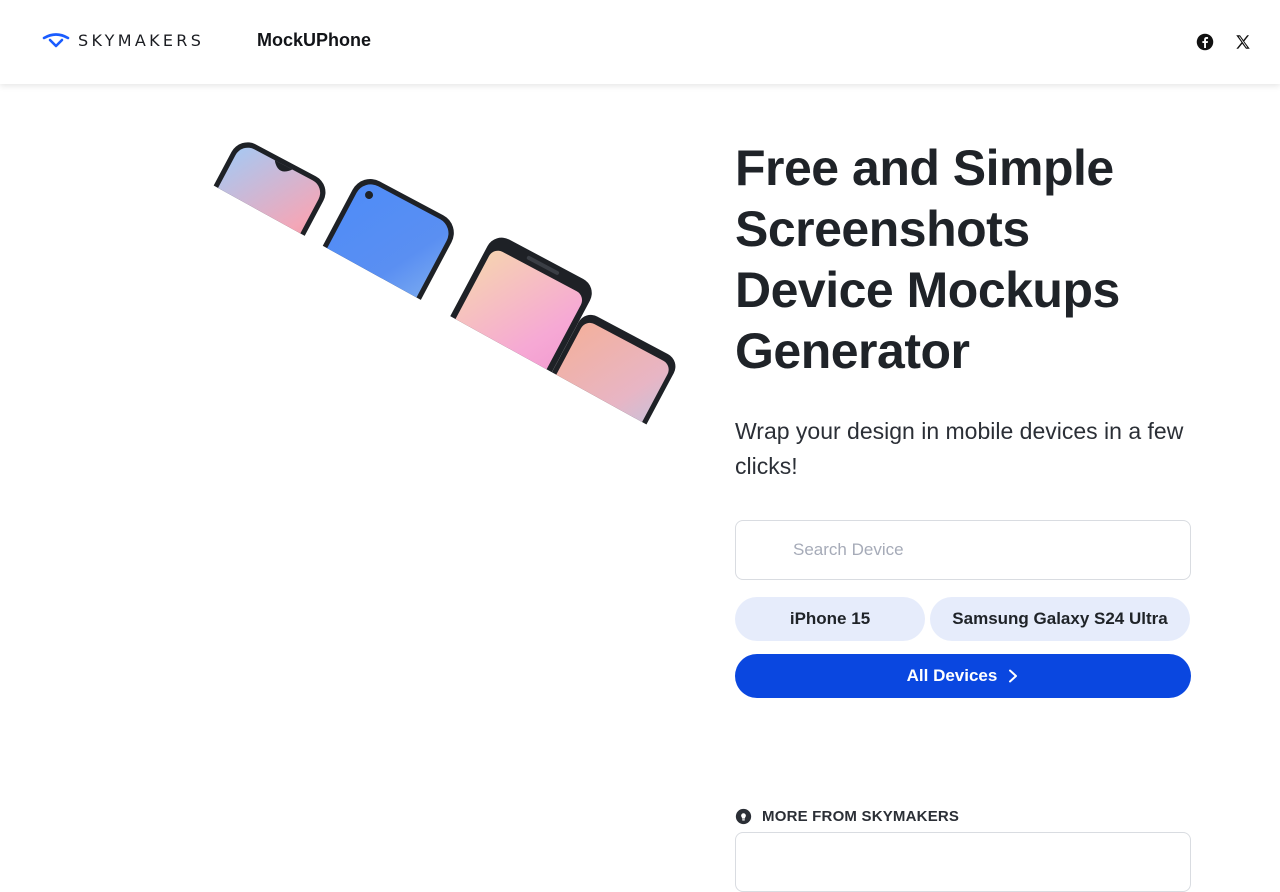 The image size is (1280, 892). What do you see at coordinates (1013, 676) in the screenshot?
I see `chevron-right-icon` at bounding box center [1013, 676].